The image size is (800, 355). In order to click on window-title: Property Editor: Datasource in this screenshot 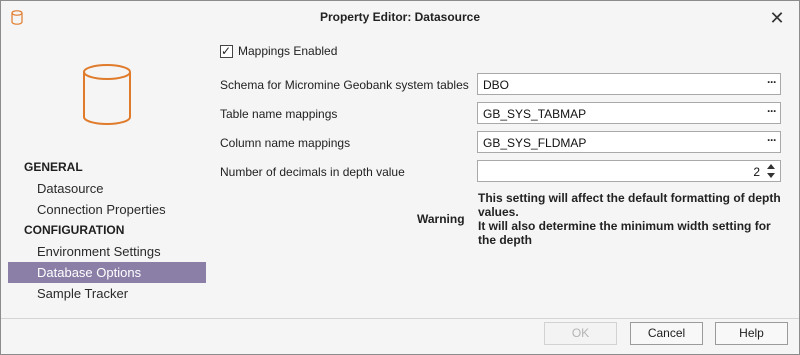, I will do `click(400, 17)`.